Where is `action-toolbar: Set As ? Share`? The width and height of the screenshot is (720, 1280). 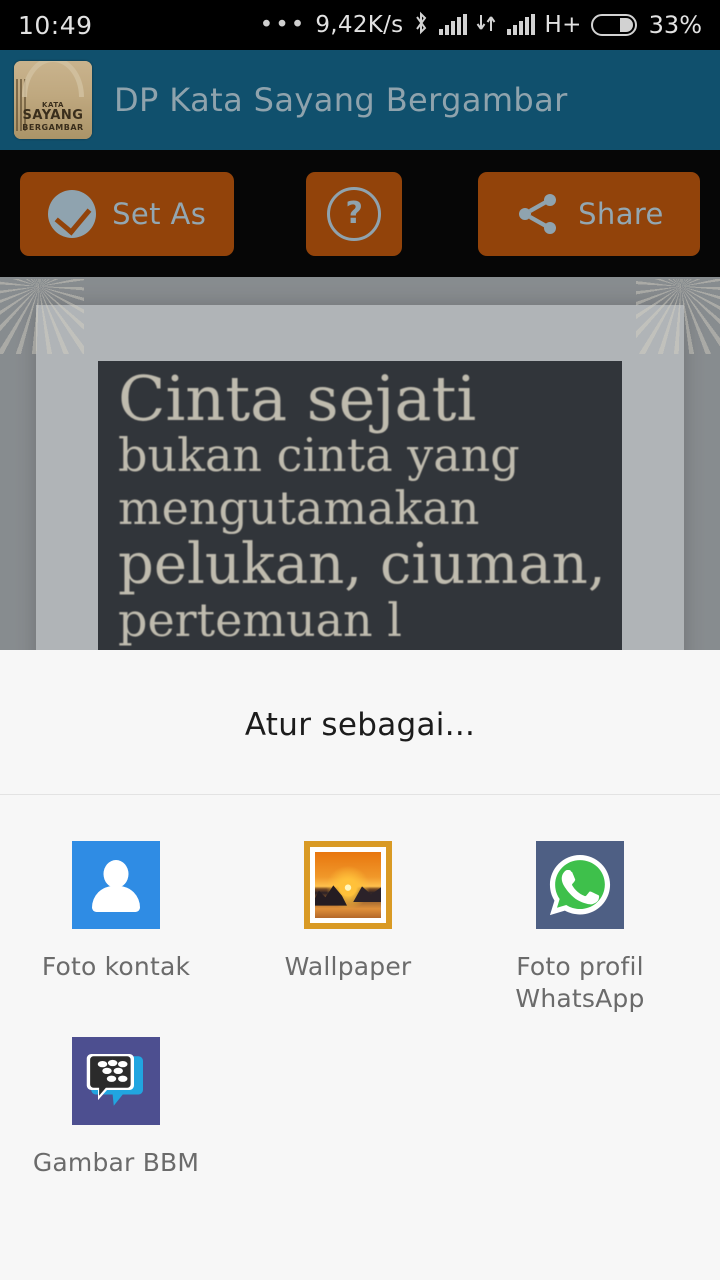
action-toolbar: Set As ? Share is located at coordinates (360, 213).